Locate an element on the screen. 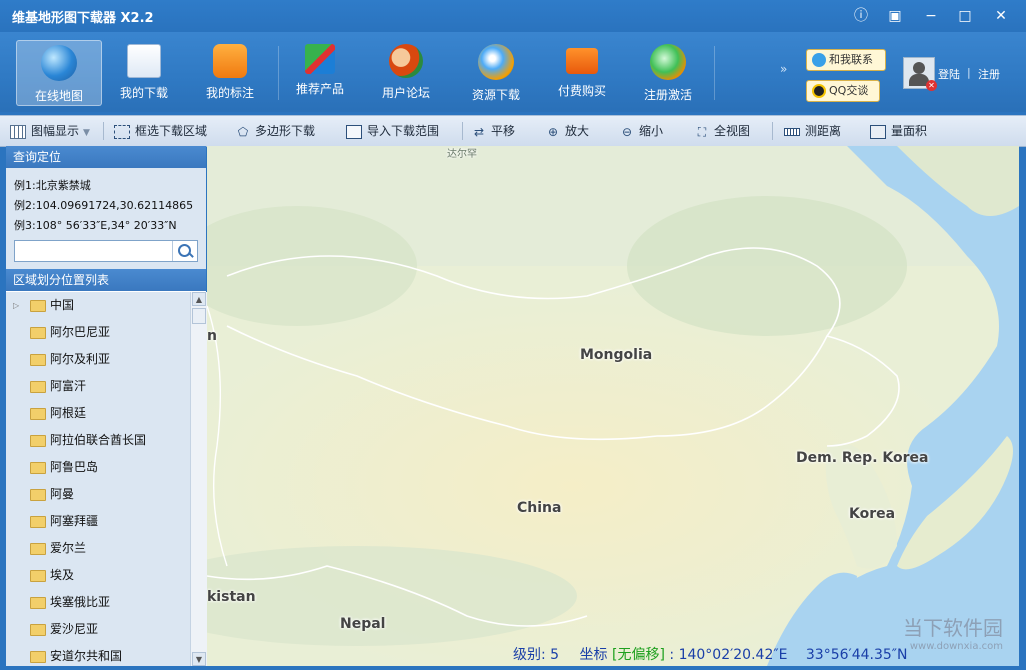 The width and height of the screenshot is (1026, 670). online-map-label: 在线地图 is located at coordinates (58, 96).